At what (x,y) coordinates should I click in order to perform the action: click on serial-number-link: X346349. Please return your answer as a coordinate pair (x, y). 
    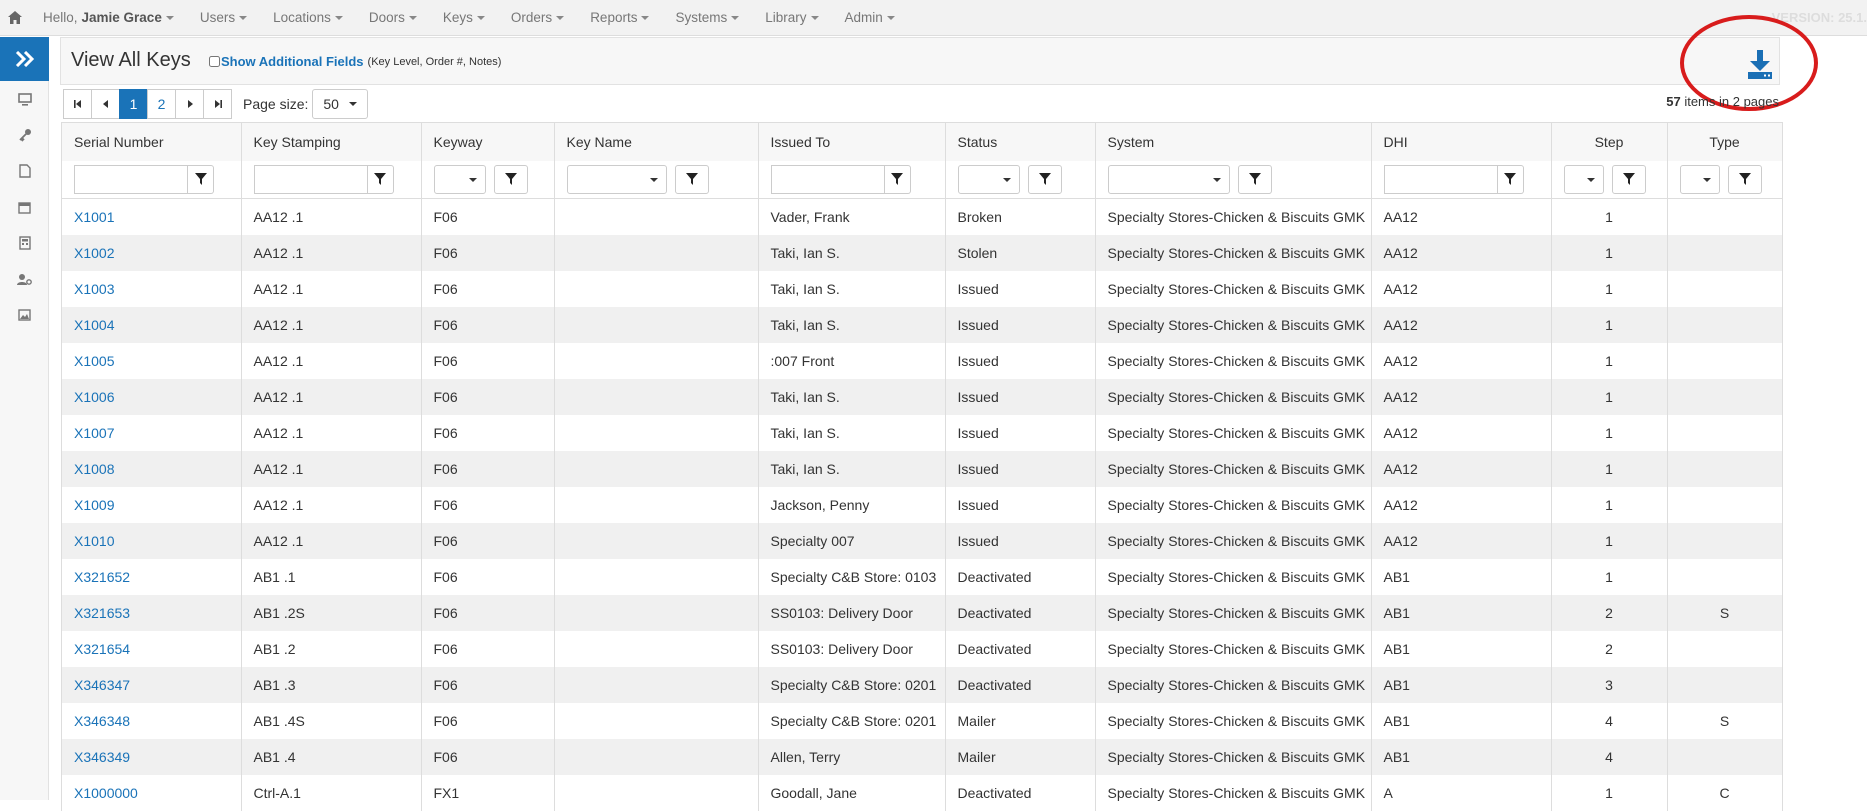
    Looking at the image, I should click on (102, 757).